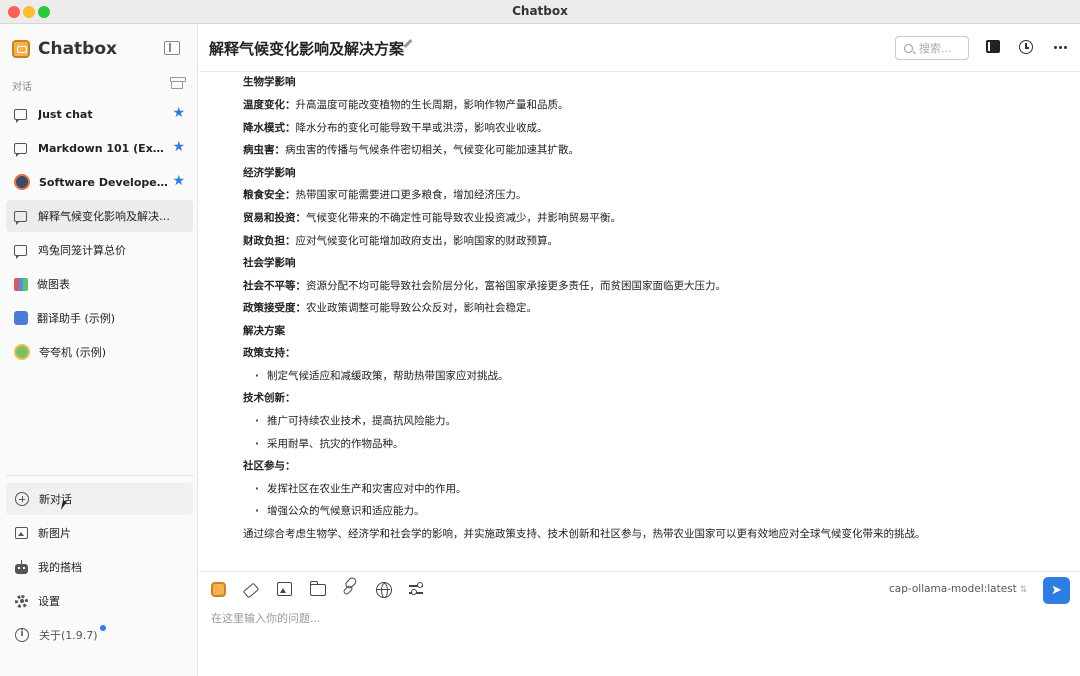 The width and height of the screenshot is (1080, 676). I want to click on developer-avatar-icon, so click(22, 182).